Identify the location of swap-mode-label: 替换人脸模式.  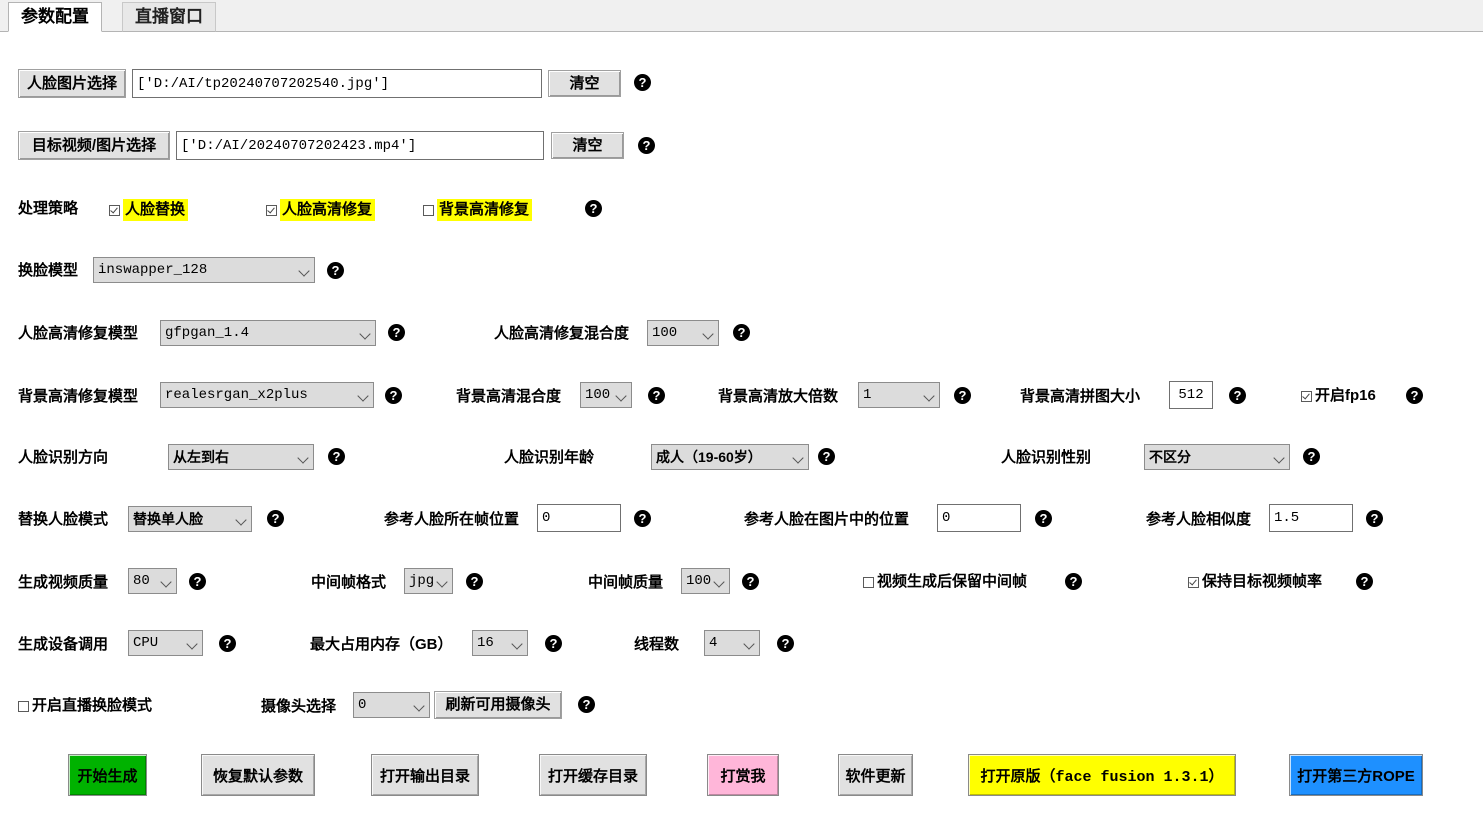
(63, 519).